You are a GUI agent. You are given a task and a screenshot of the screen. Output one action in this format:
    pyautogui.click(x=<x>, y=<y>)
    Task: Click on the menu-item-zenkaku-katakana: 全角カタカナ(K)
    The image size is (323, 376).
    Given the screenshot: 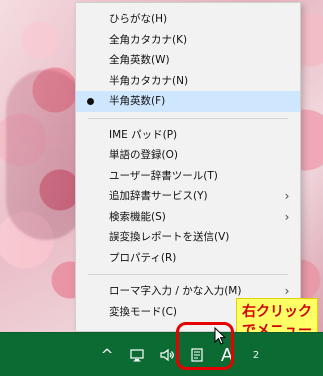 What is the action you would take?
    pyautogui.click(x=188, y=40)
    